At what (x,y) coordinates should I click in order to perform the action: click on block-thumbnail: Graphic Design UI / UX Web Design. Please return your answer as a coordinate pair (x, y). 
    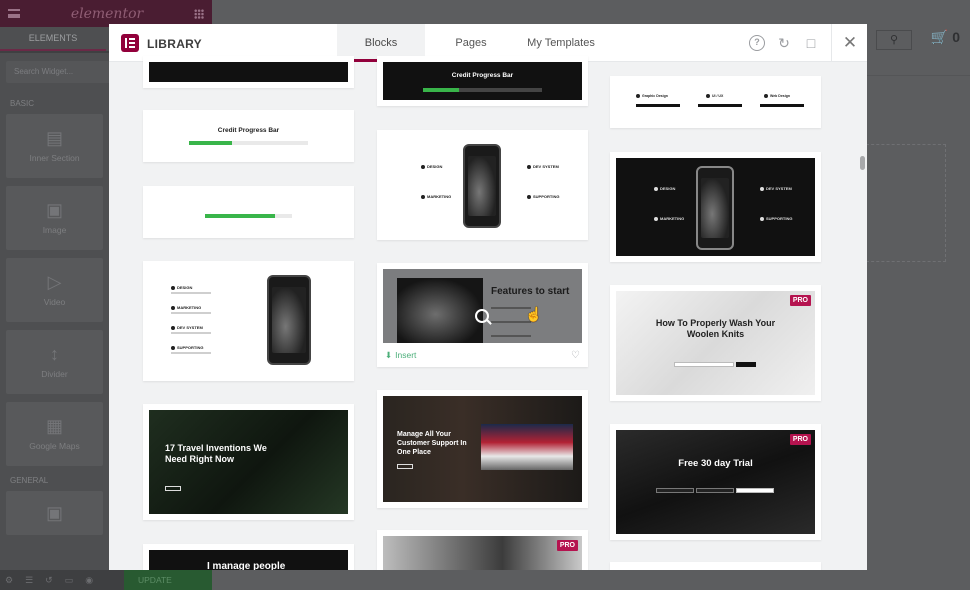
    Looking at the image, I should click on (715, 102).